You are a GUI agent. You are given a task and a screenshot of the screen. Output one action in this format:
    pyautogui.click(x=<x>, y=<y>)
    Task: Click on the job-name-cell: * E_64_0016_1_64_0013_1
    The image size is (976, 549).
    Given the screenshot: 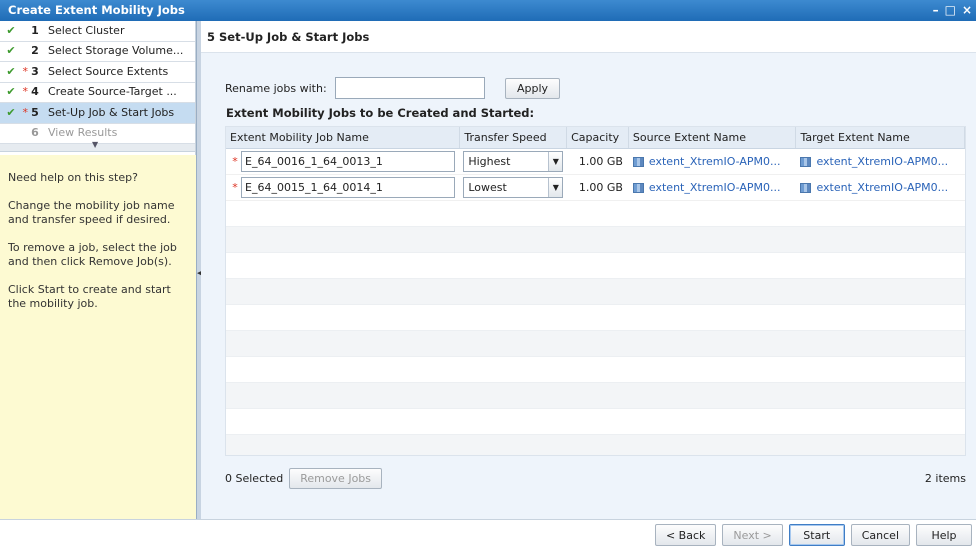 What is the action you would take?
    pyautogui.click(x=343, y=161)
    